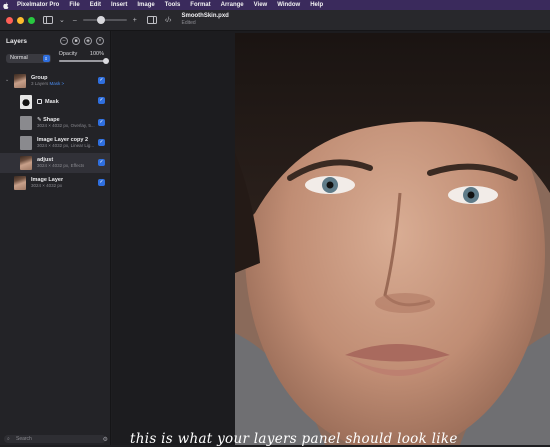 The height and width of the screenshot is (447, 550). I want to click on zoom-window-button, so click(31, 20).